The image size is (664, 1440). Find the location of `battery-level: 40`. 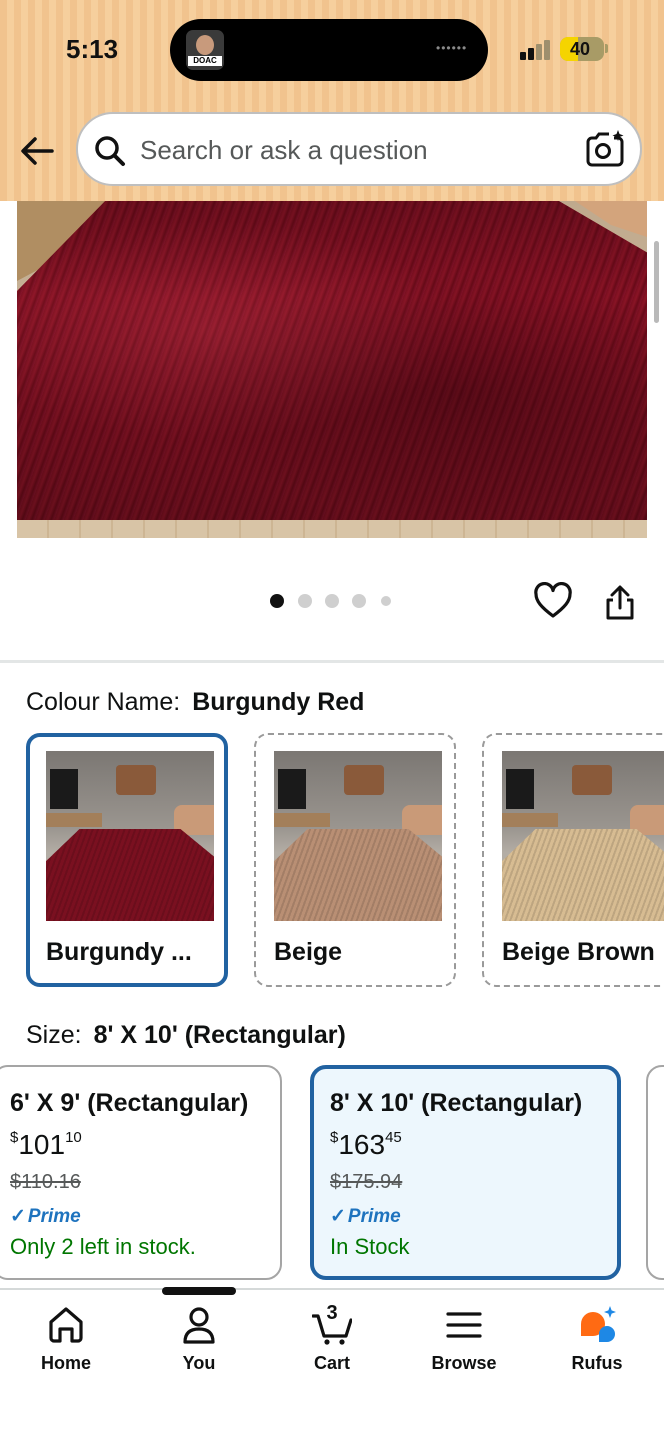

battery-level: 40 is located at coordinates (580, 49).